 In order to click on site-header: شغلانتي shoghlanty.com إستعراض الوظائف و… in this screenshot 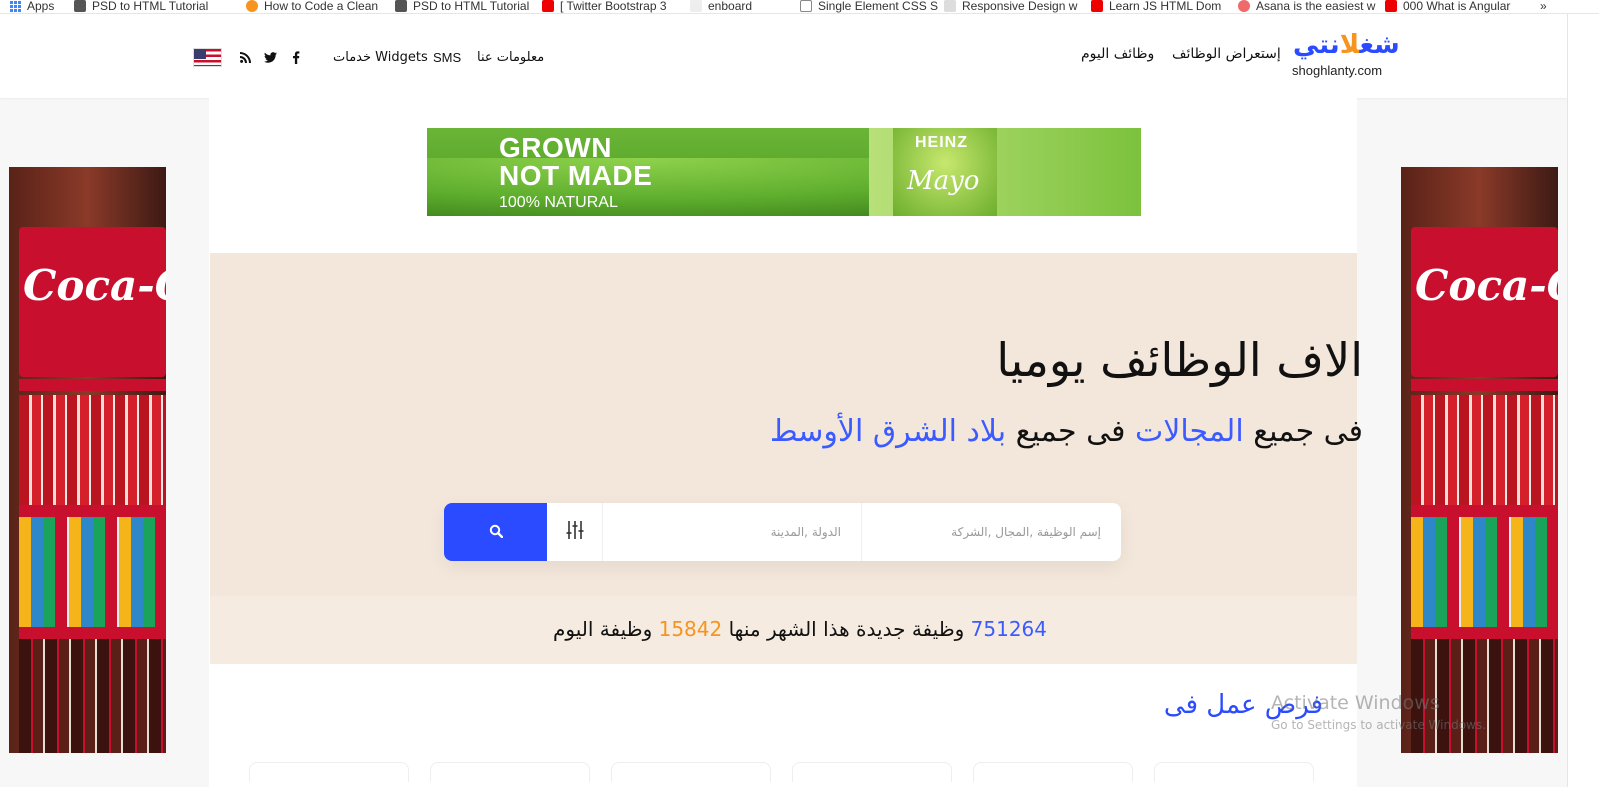, I will do `click(783, 56)`.